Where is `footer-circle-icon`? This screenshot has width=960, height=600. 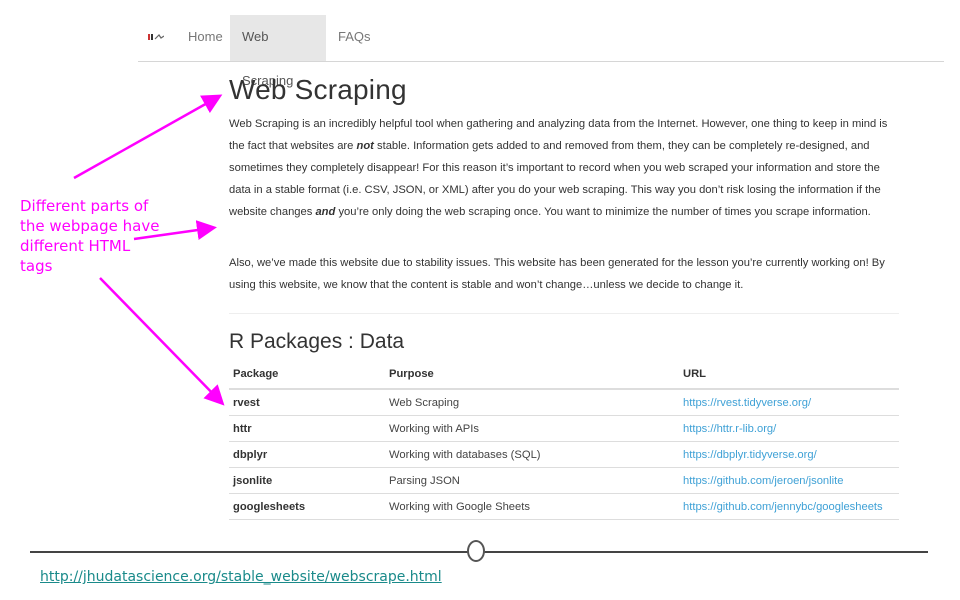 footer-circle-icon is located at coordinates (476, 551).